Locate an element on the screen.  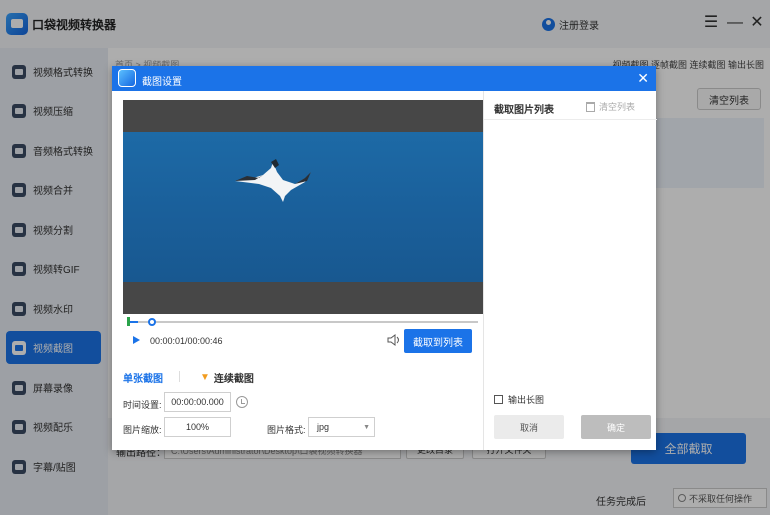
image-scale-input: 100% is located at coordinates (197, 427).